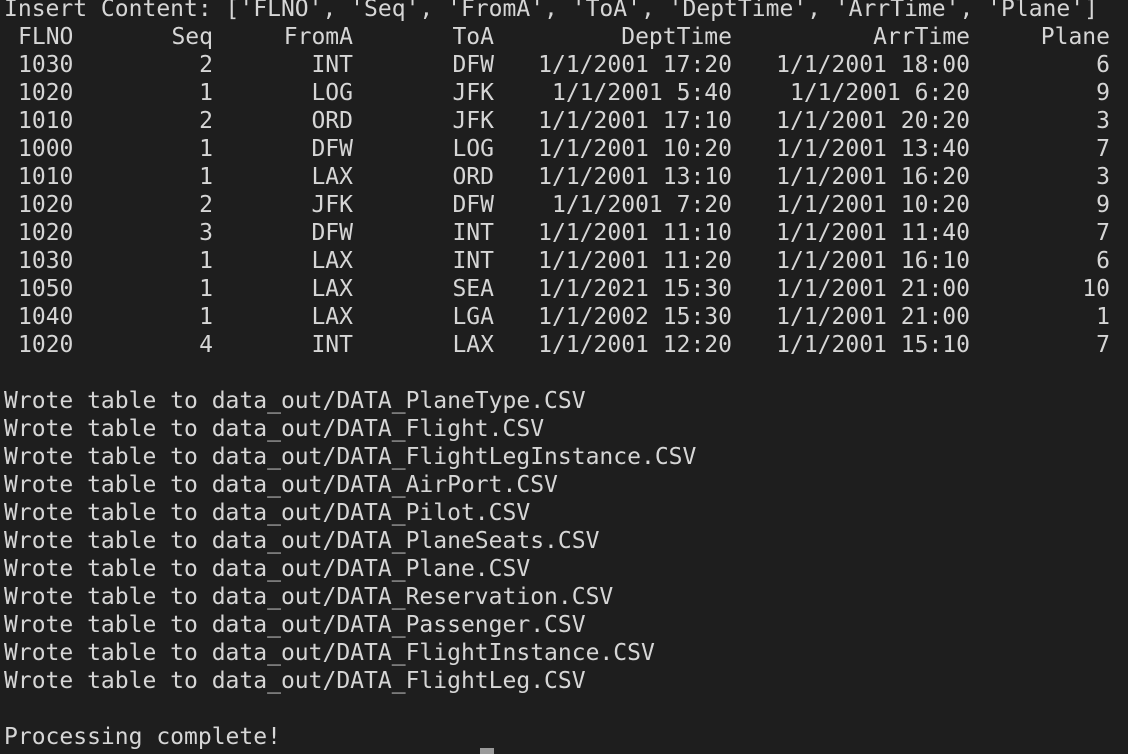 Image resolution: width=1128 pixels, height=754 pixels. Describe the element at coordinates (267, 513) in the screenshot. I see `output-line: Wrote table to data_out/DATA_Pilot.CSV` at that location.